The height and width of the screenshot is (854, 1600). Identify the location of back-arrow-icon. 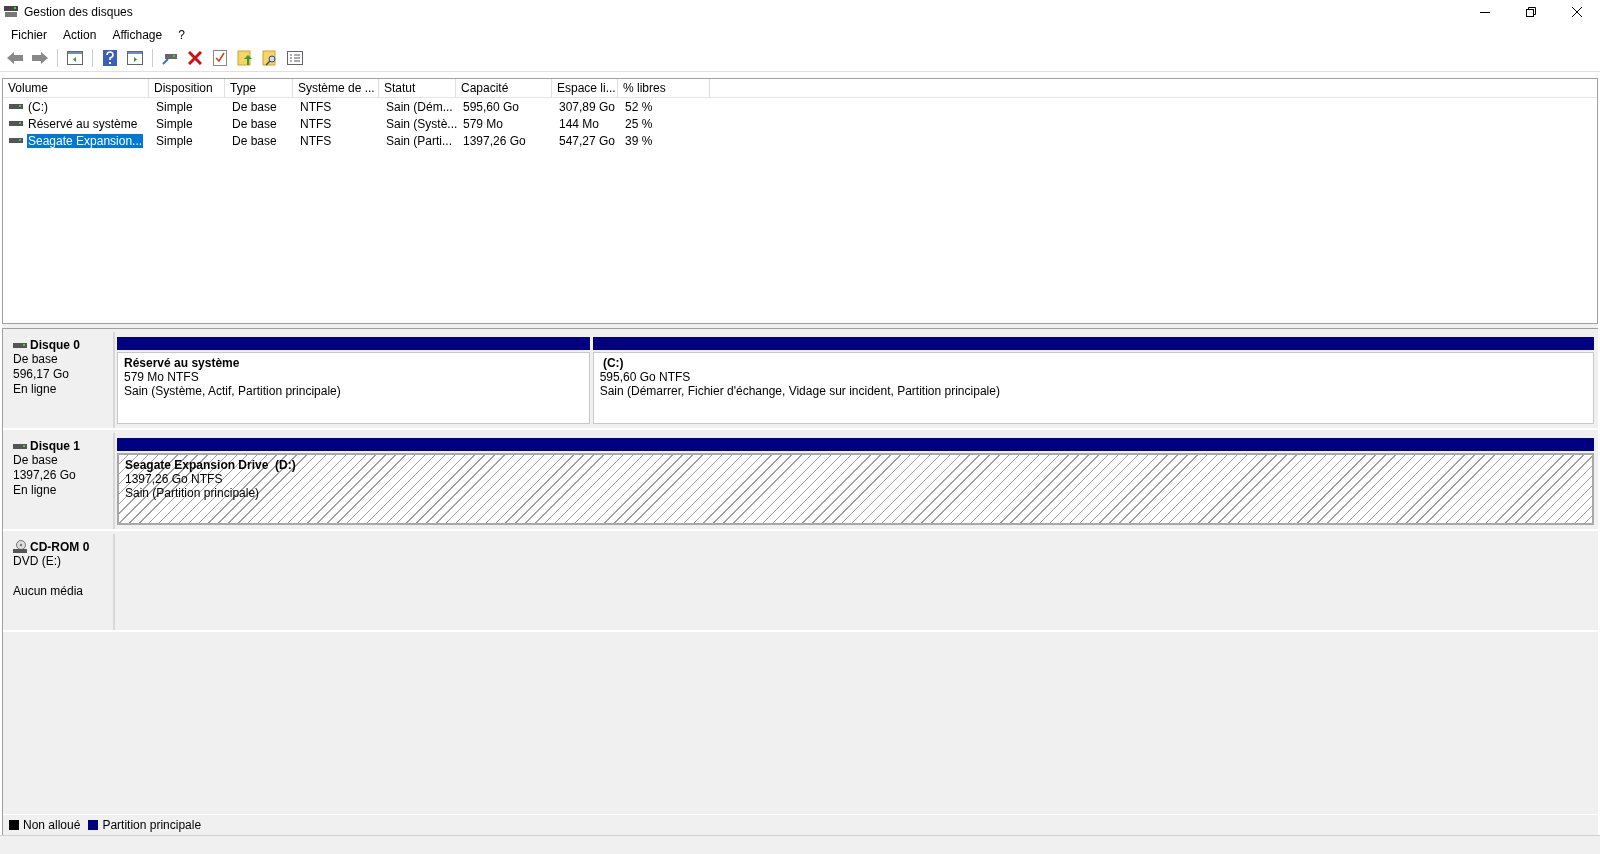
(15, 58).